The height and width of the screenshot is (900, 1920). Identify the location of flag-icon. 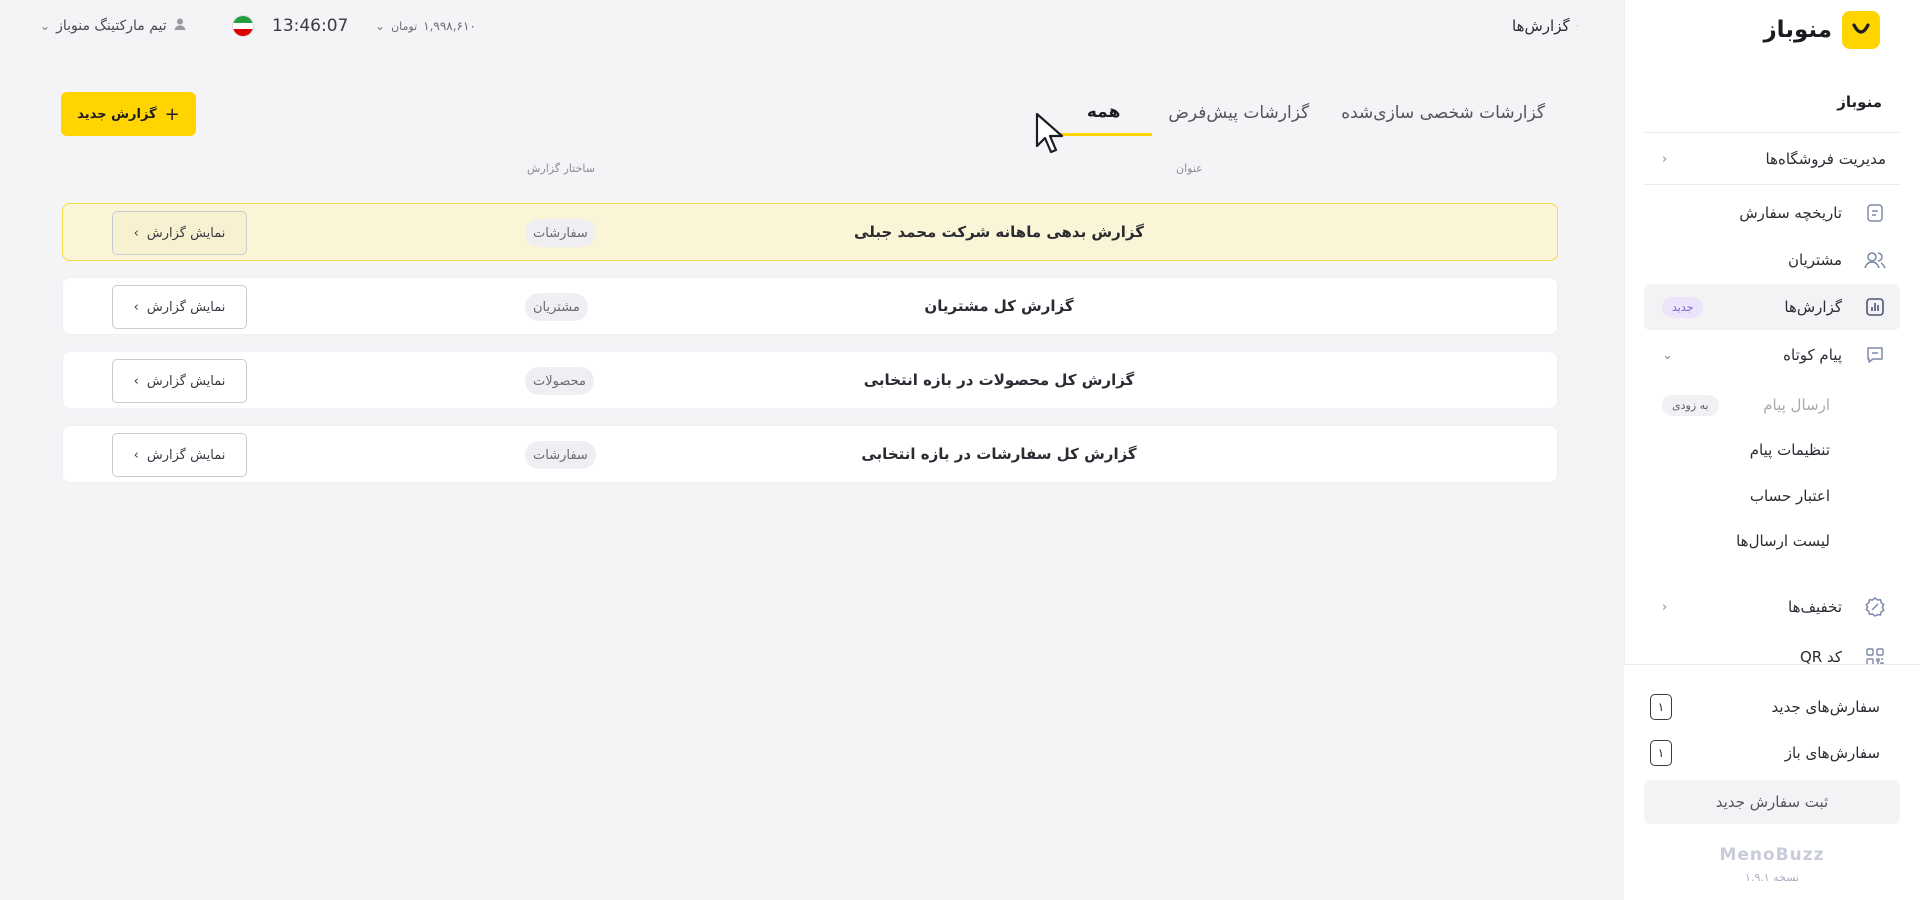
(243, 26).